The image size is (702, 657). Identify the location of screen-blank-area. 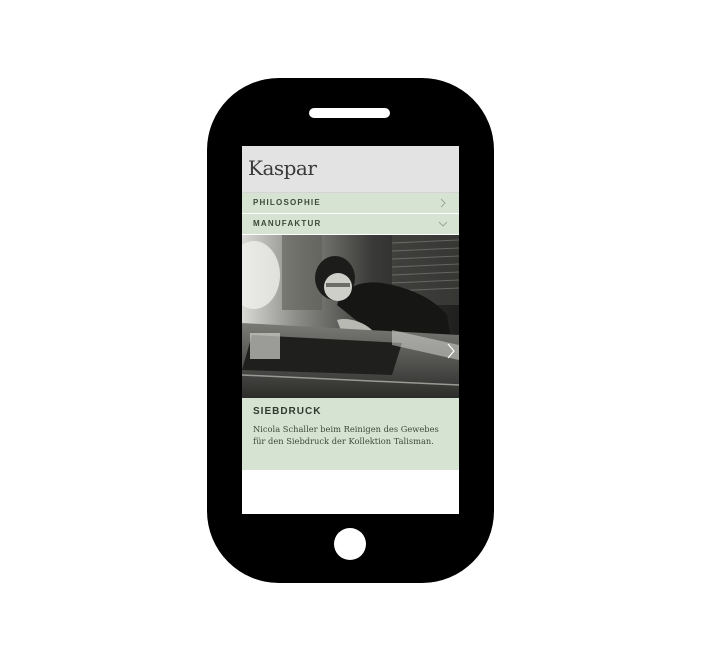
(350, 492).